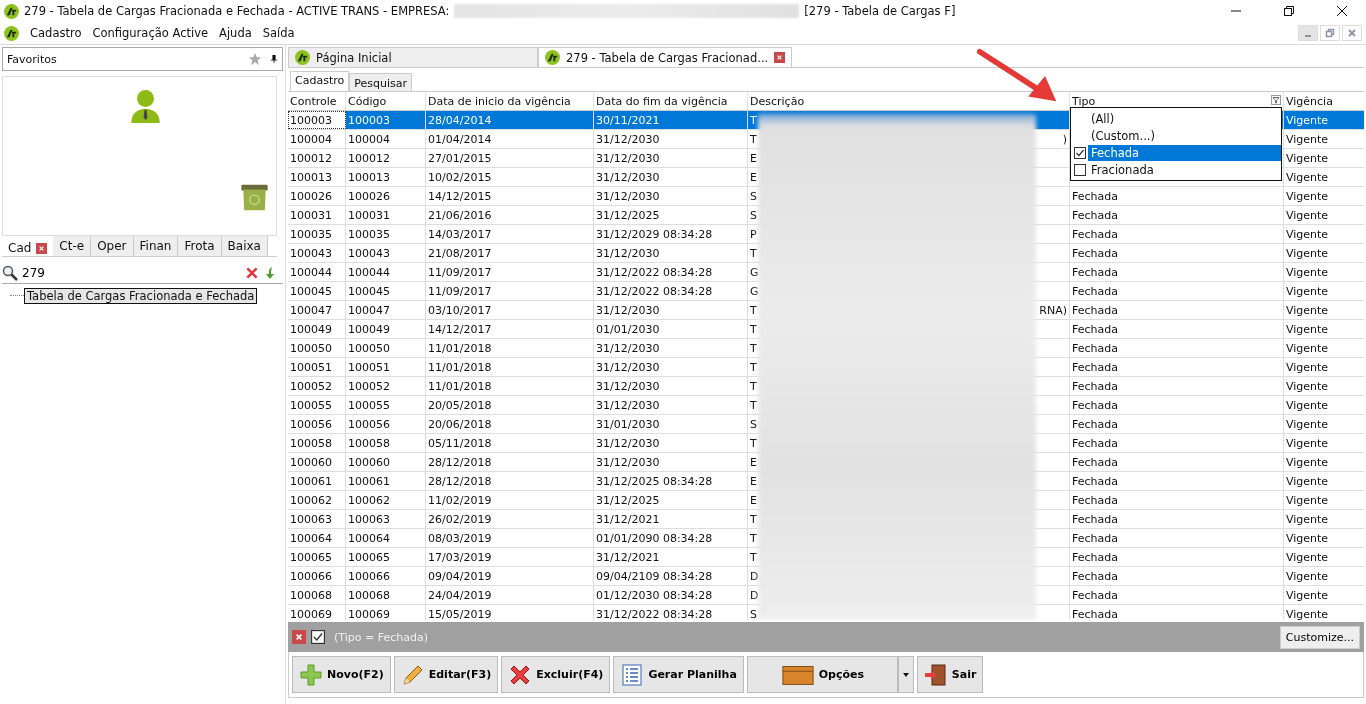 This screenshot has width=1366, height=704. What do you see at coordinates (654, 272) in the screenshot?
I see `table-cell: 31/12/2022 08:34:28` at bounding box center [654, 272].